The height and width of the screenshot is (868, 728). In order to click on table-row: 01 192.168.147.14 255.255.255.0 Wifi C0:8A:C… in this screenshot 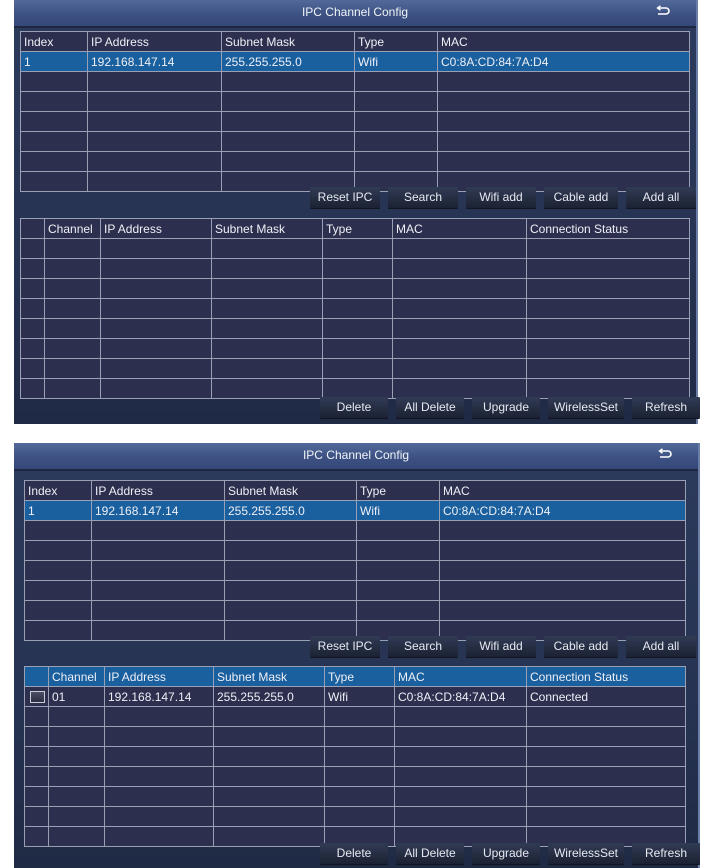, I will do `click(355, 696)`.